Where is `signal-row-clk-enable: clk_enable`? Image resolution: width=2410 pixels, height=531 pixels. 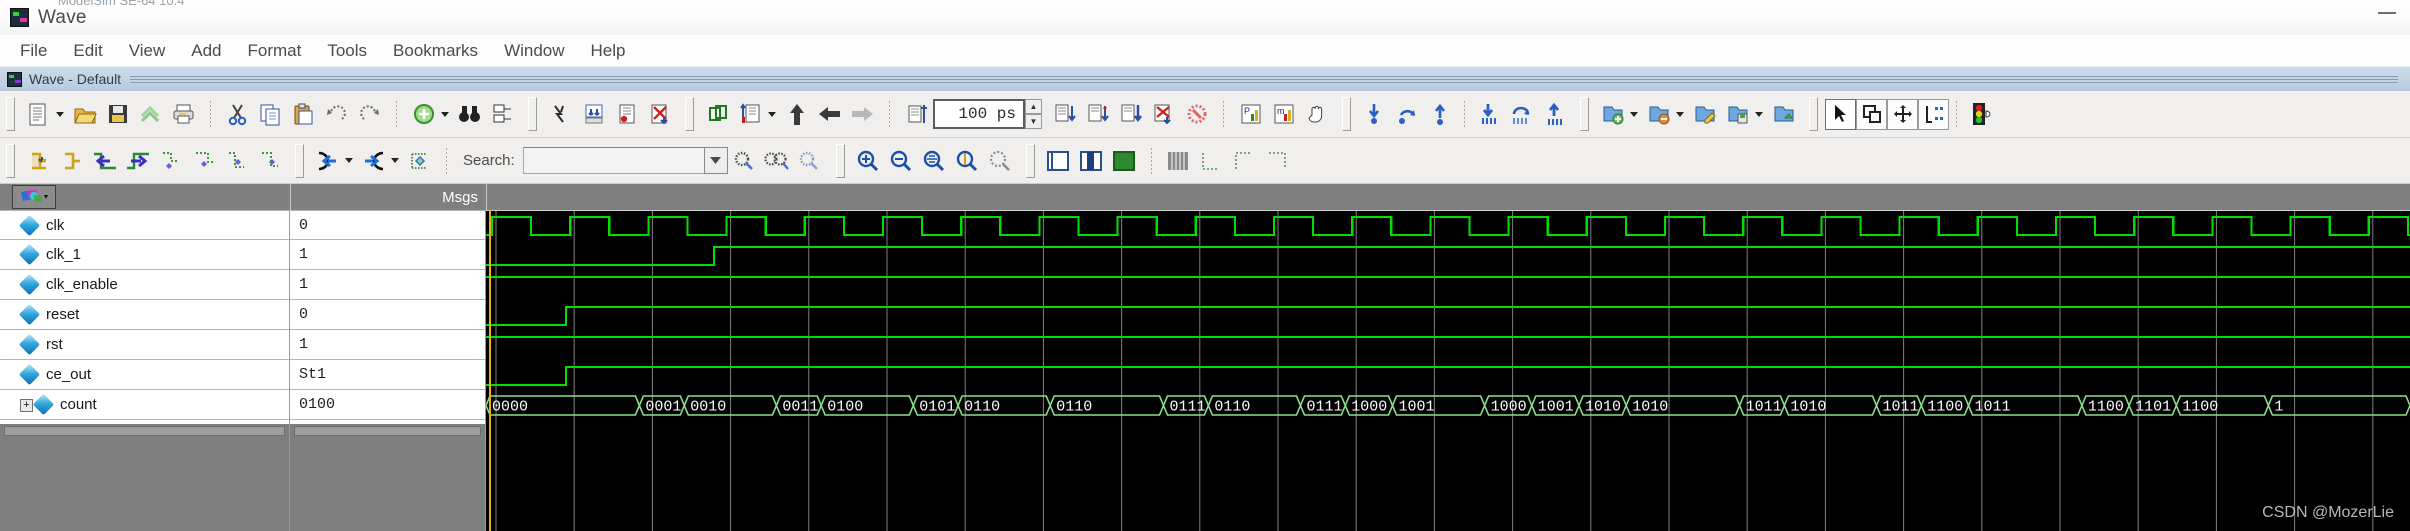
signal-row-clk-enable: clk_enable is located at coordinates (144, 285).